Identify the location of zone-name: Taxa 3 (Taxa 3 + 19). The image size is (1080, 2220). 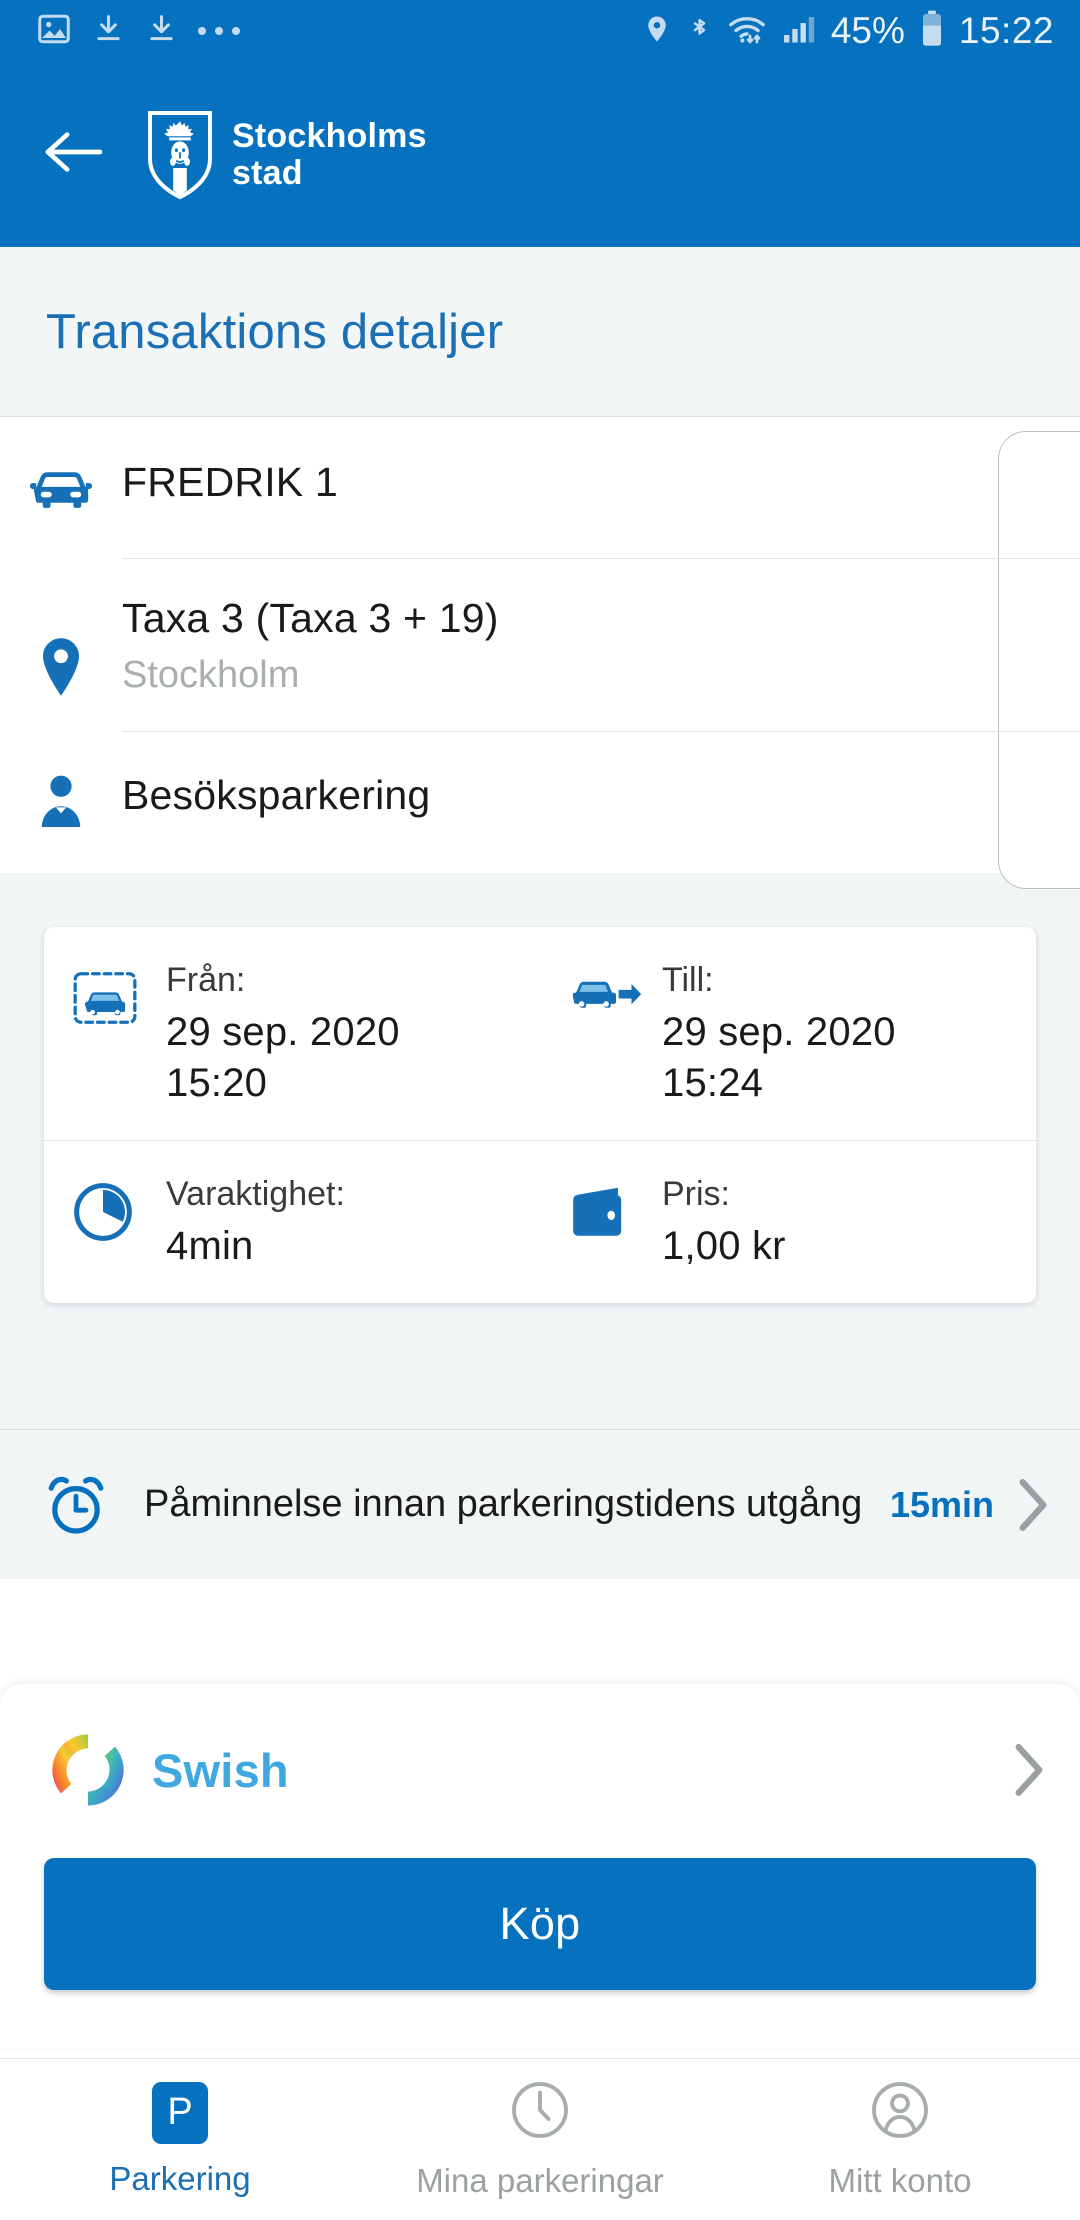
(310, 618).